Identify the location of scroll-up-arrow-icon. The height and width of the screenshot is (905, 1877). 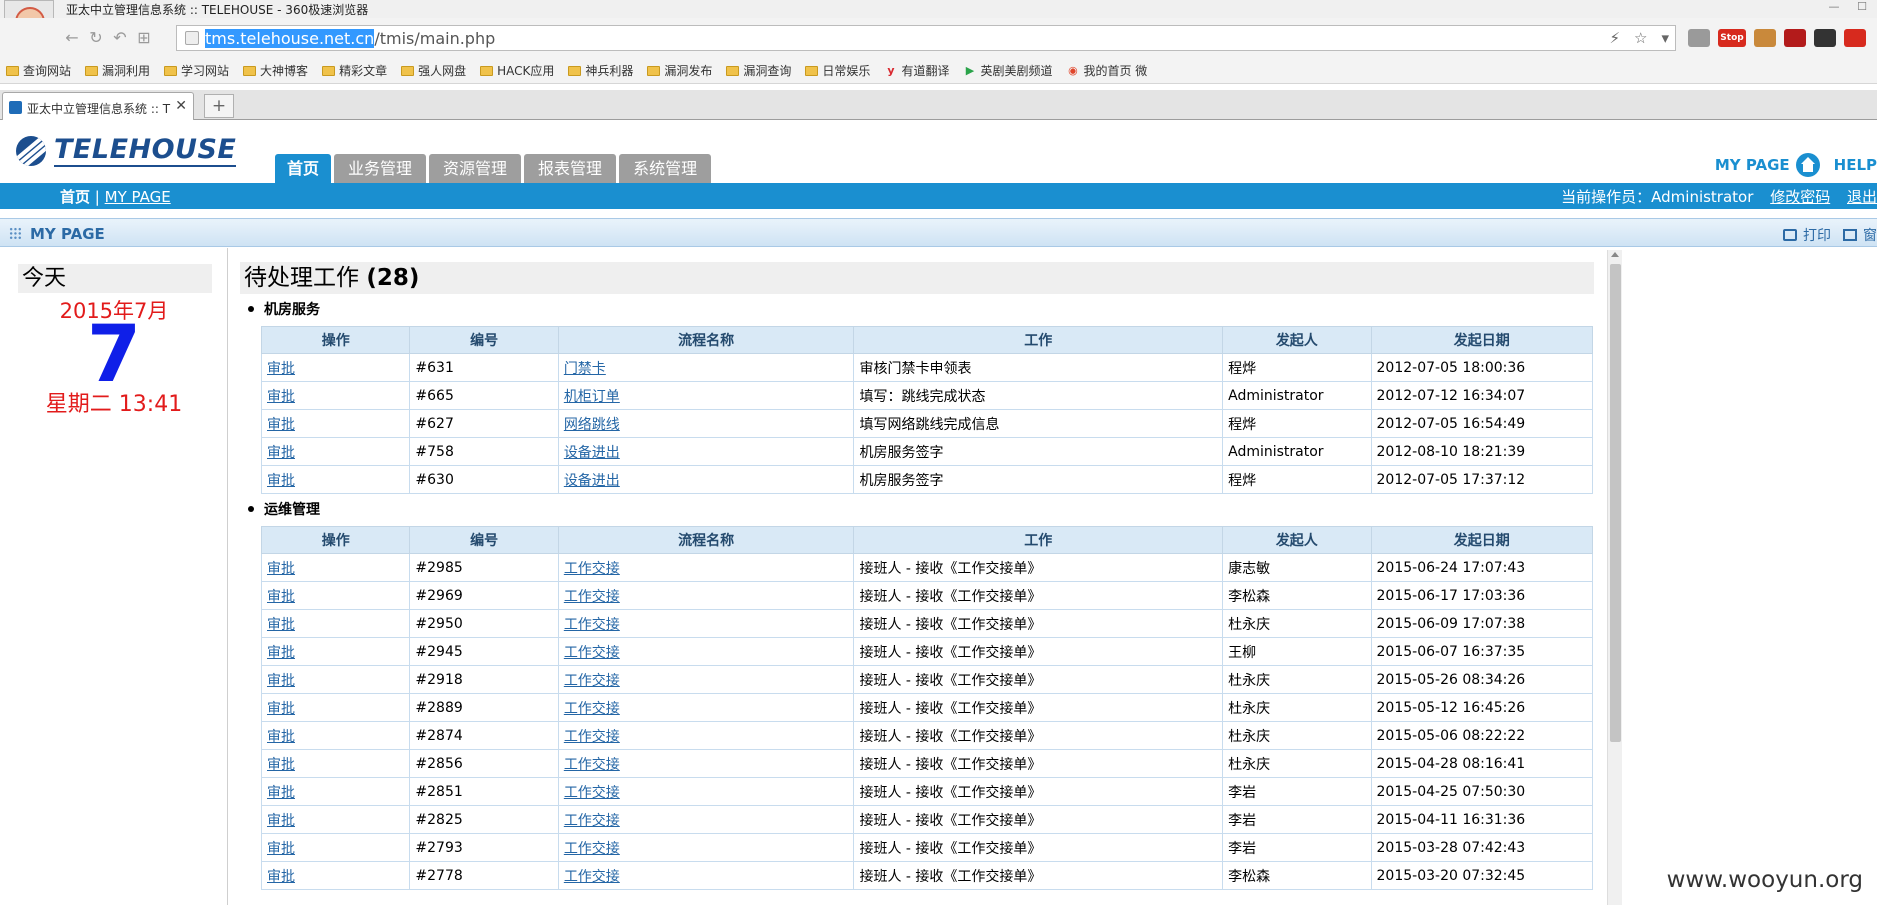
(1615, 254).